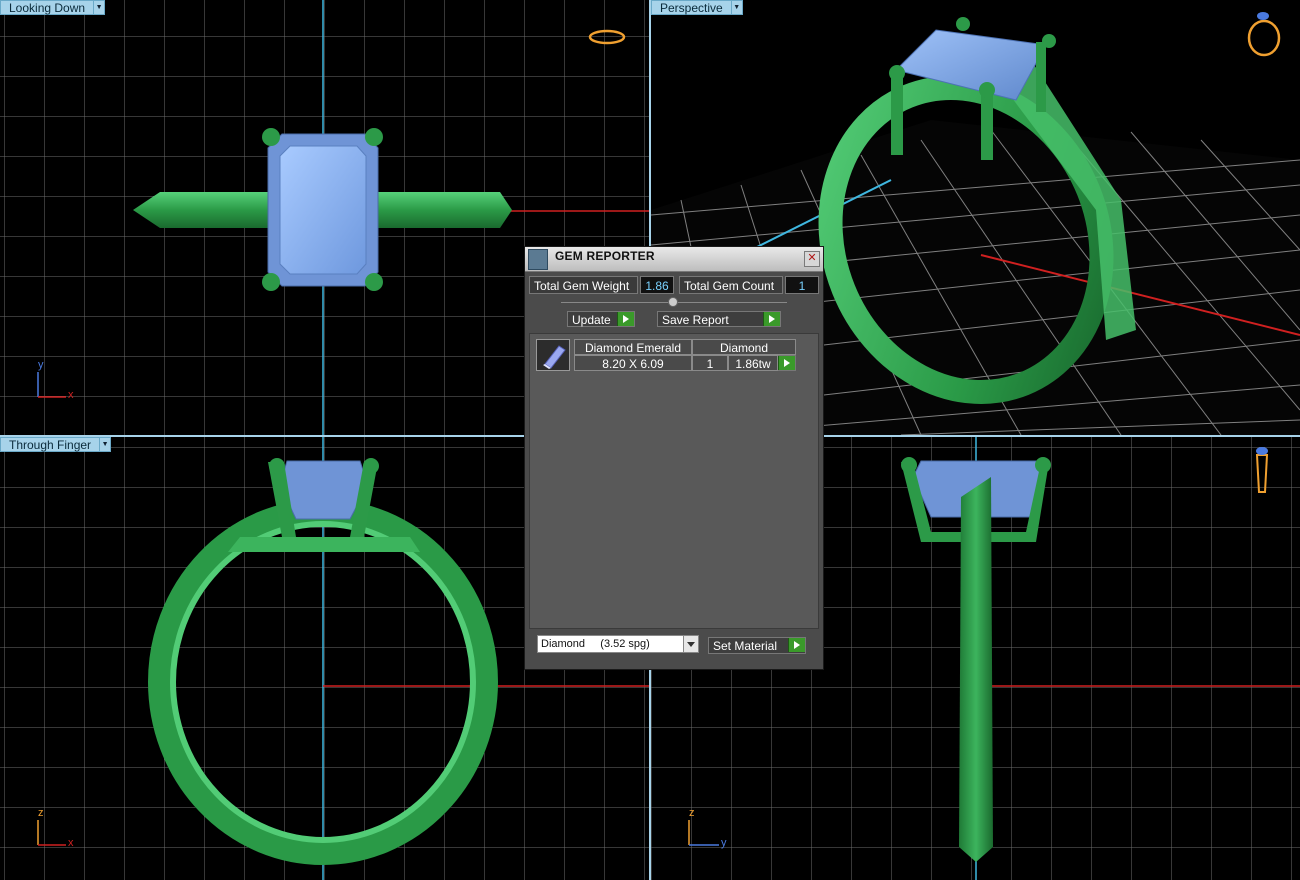 This screenshot has width=1300, height=880. Describe the element at coordinates (710, 363) in the screenshot. I see `gem-count: 1` at that location.